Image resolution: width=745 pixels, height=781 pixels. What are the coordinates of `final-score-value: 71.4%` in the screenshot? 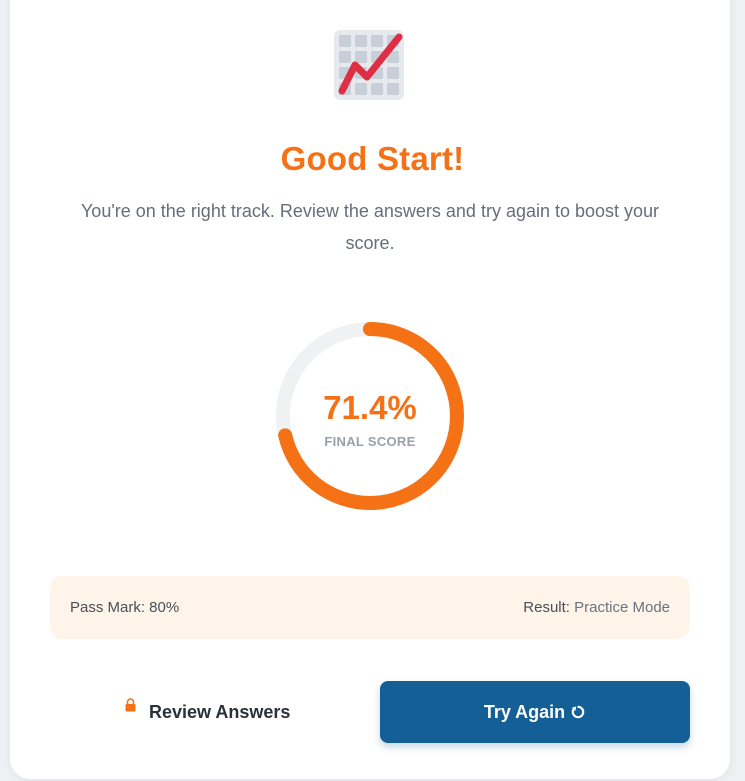 It's located at (370, 407).